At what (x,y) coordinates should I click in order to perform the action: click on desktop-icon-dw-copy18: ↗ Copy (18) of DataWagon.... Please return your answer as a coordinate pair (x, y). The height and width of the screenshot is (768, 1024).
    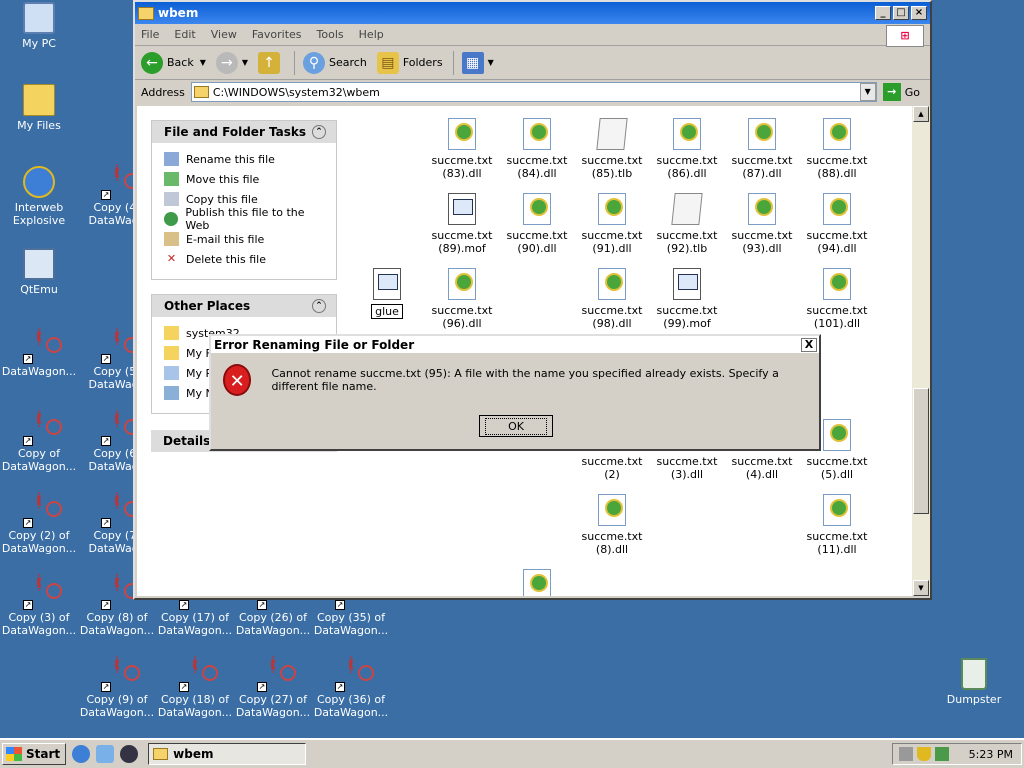
    Looking at the image, I should click on (195, 687).